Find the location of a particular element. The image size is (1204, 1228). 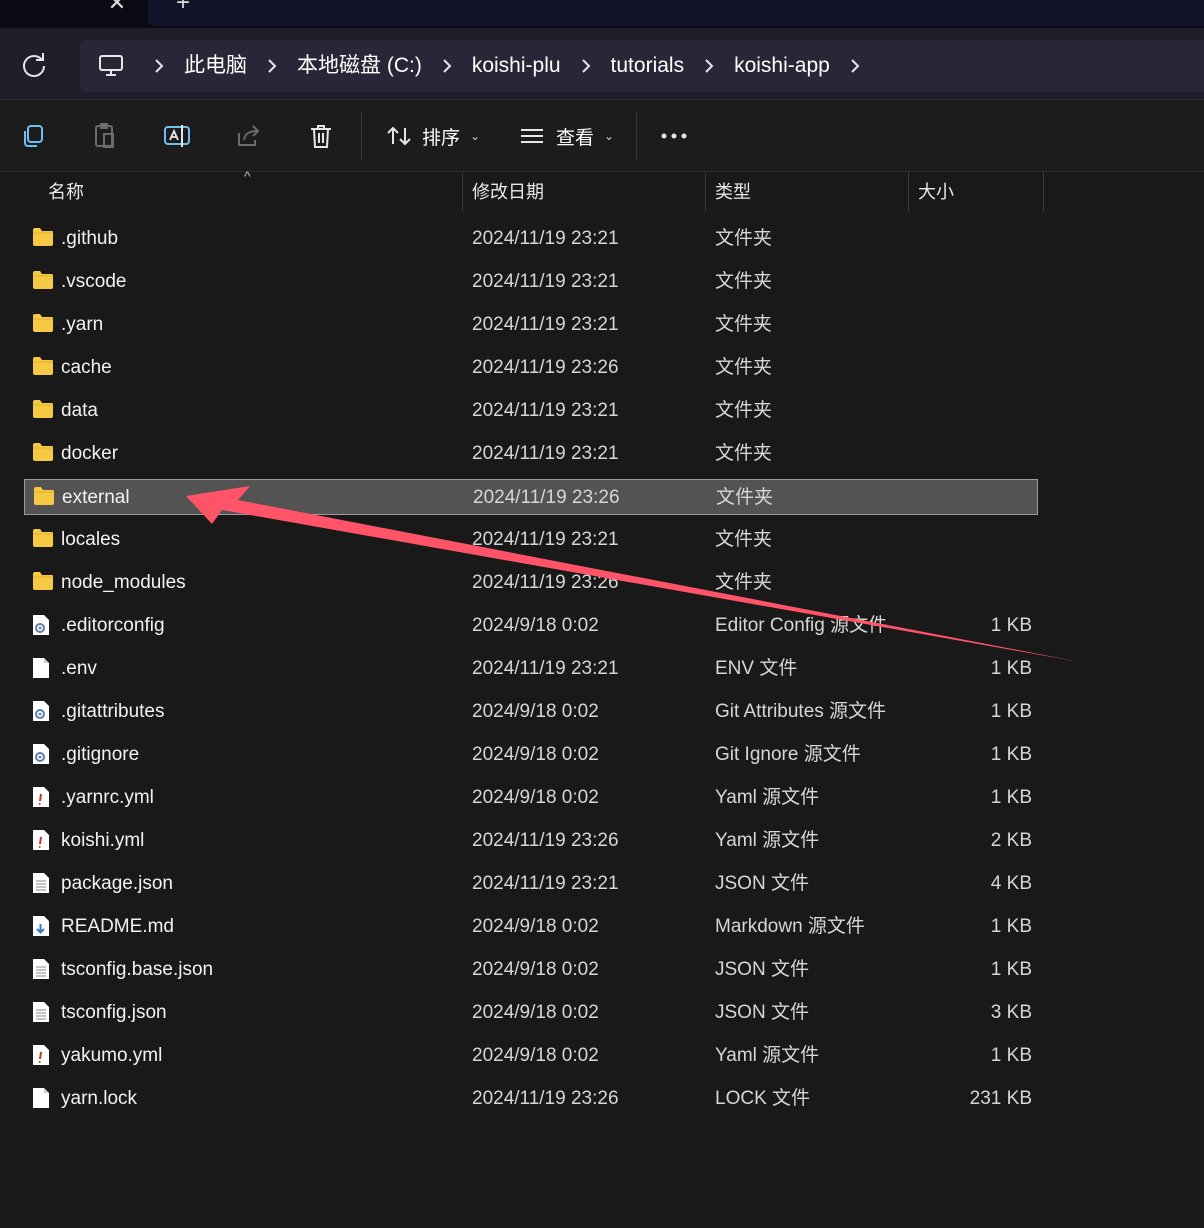

file-row: koishi.yml 2024/11/19 23:26 Yaml 源文件 2 KB is located at coordinates (531, 841).